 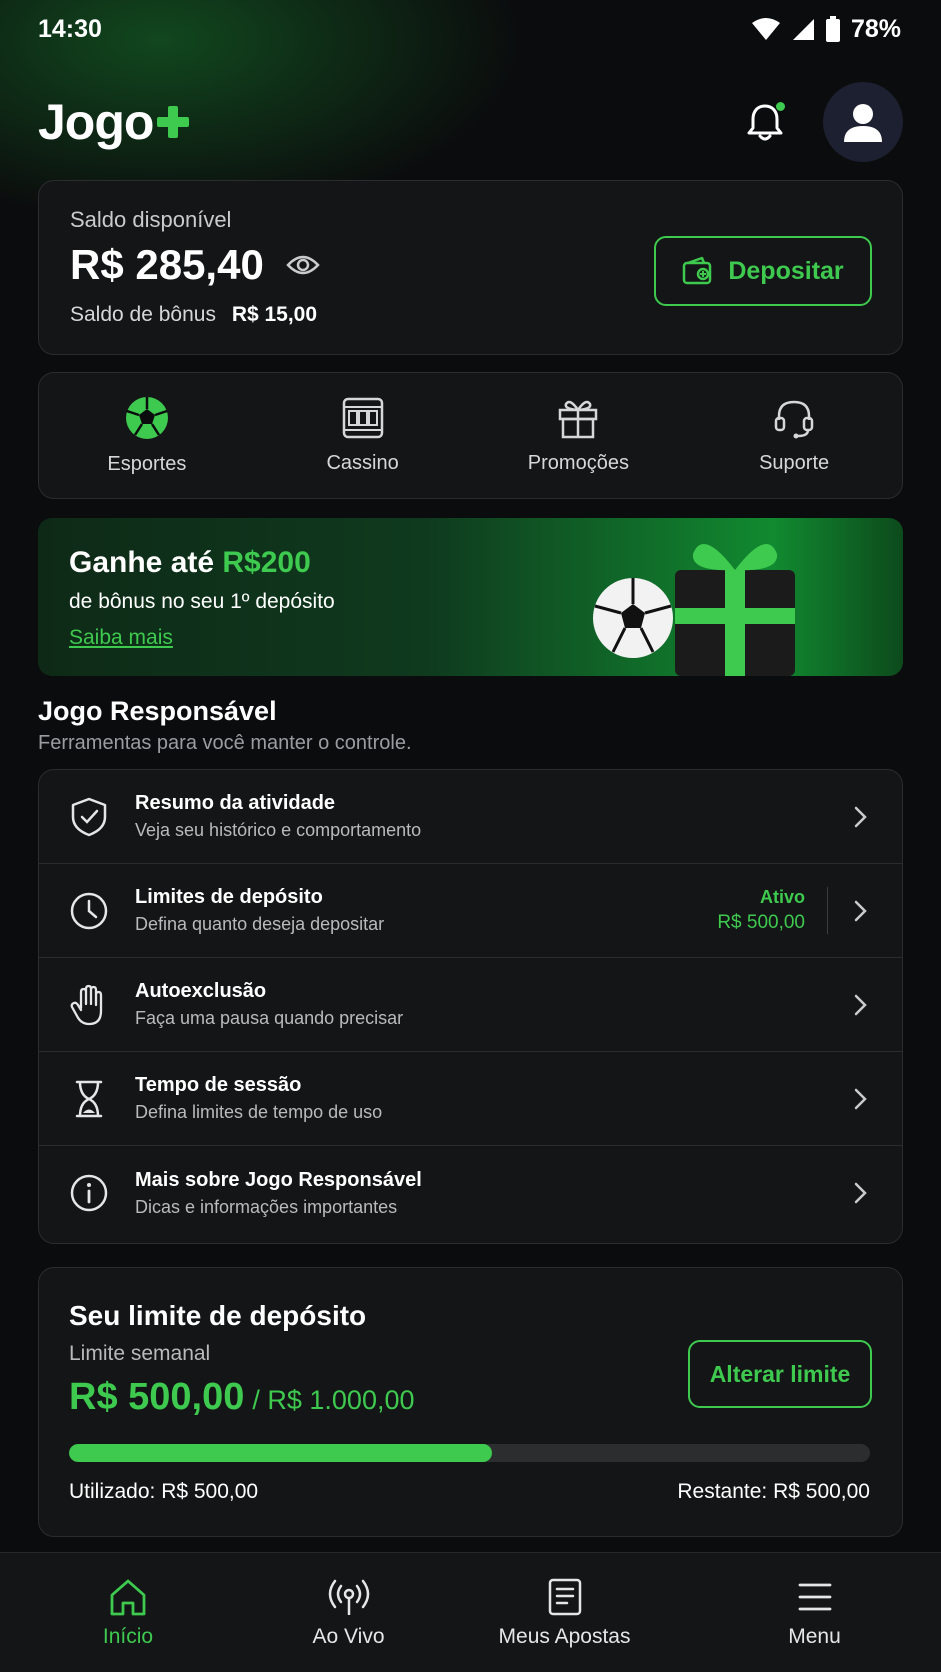 I want to click on promo-link: Saiba mais, so click(x=121, y=638).